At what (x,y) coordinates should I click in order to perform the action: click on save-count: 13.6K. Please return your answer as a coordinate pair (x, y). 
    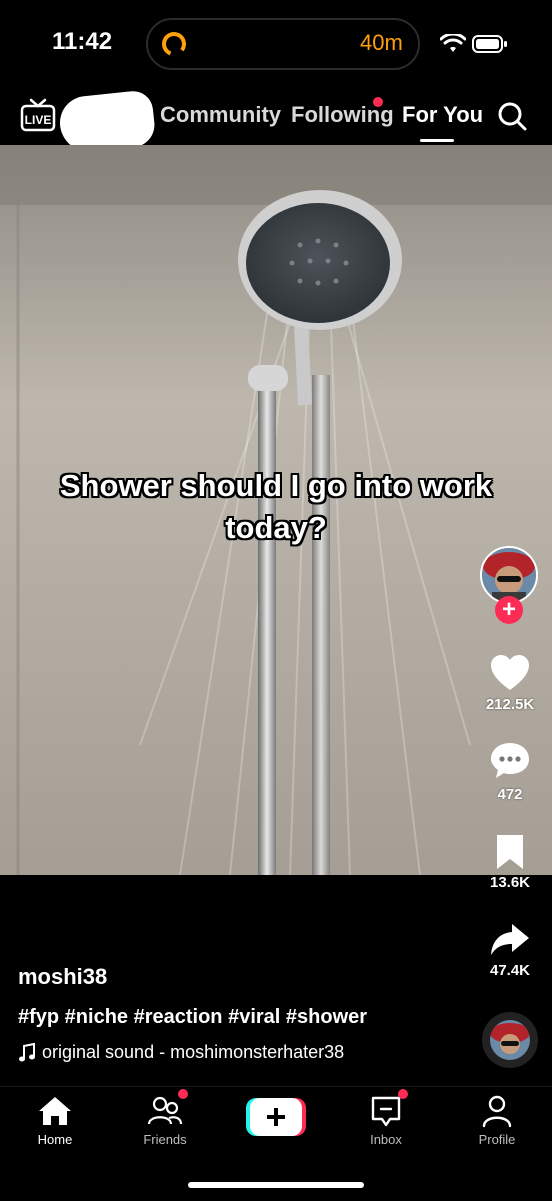
    Looking at the image, I should click on (510, 882).